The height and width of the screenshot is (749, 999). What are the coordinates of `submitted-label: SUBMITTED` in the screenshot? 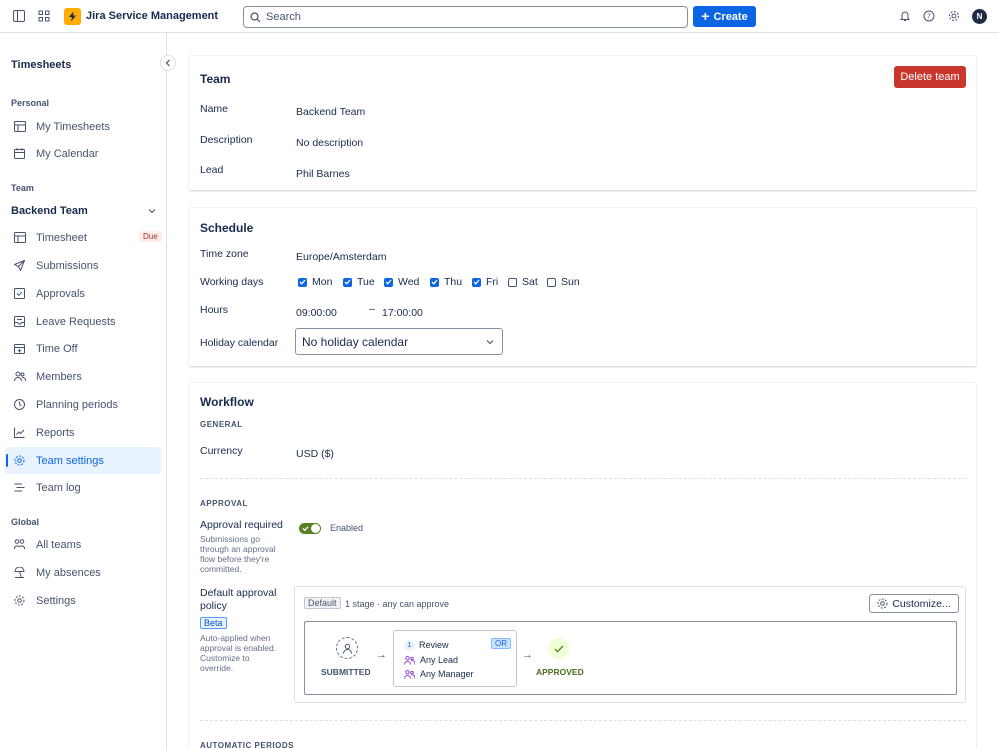 It's located at (346, 672).